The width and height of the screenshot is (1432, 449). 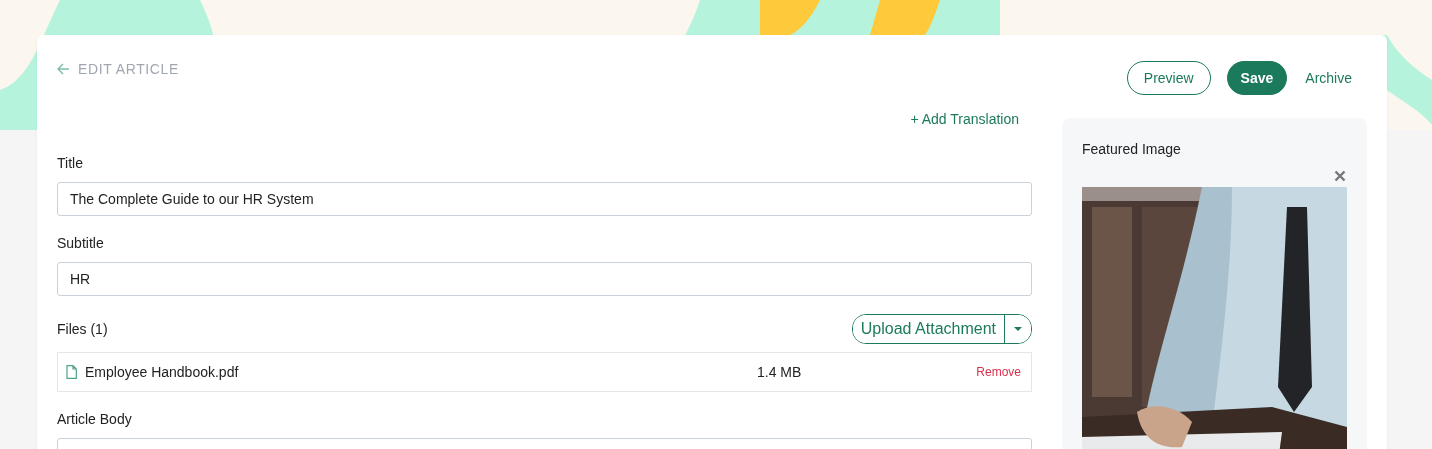 I want to click on page-title: EDIT ARTICLE, so click(x=128, y=69).